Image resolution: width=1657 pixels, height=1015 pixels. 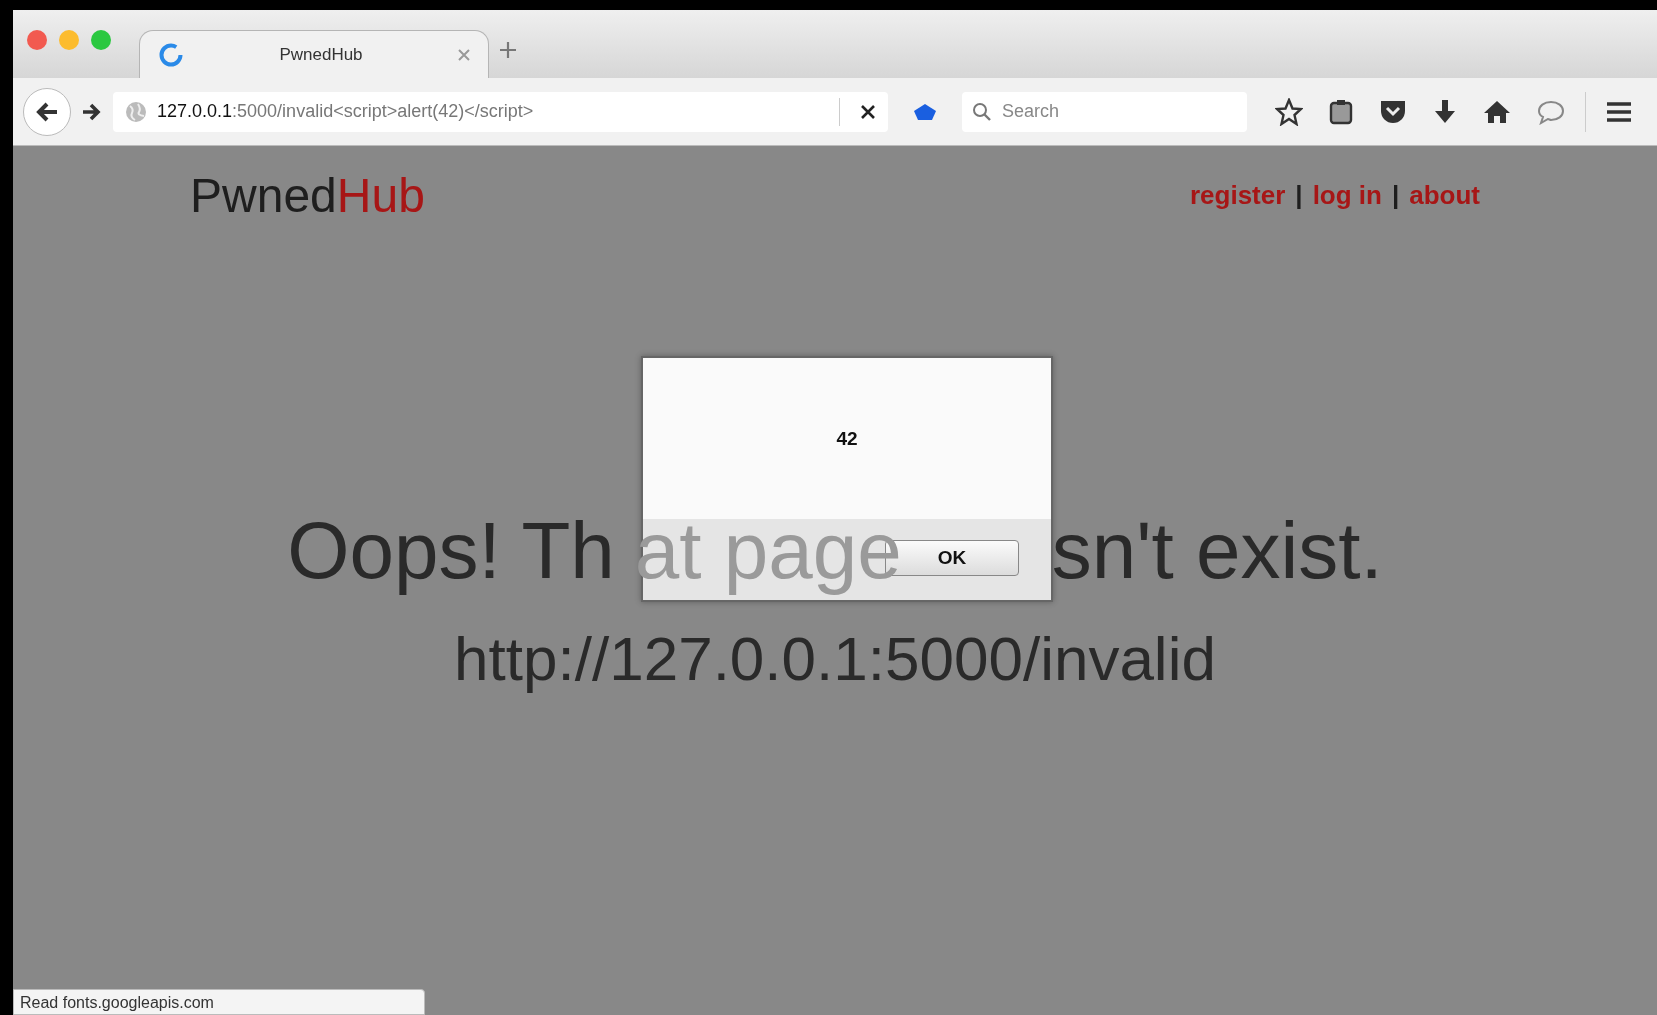 I want to click on download-icon, so click(x=1445, y=111).